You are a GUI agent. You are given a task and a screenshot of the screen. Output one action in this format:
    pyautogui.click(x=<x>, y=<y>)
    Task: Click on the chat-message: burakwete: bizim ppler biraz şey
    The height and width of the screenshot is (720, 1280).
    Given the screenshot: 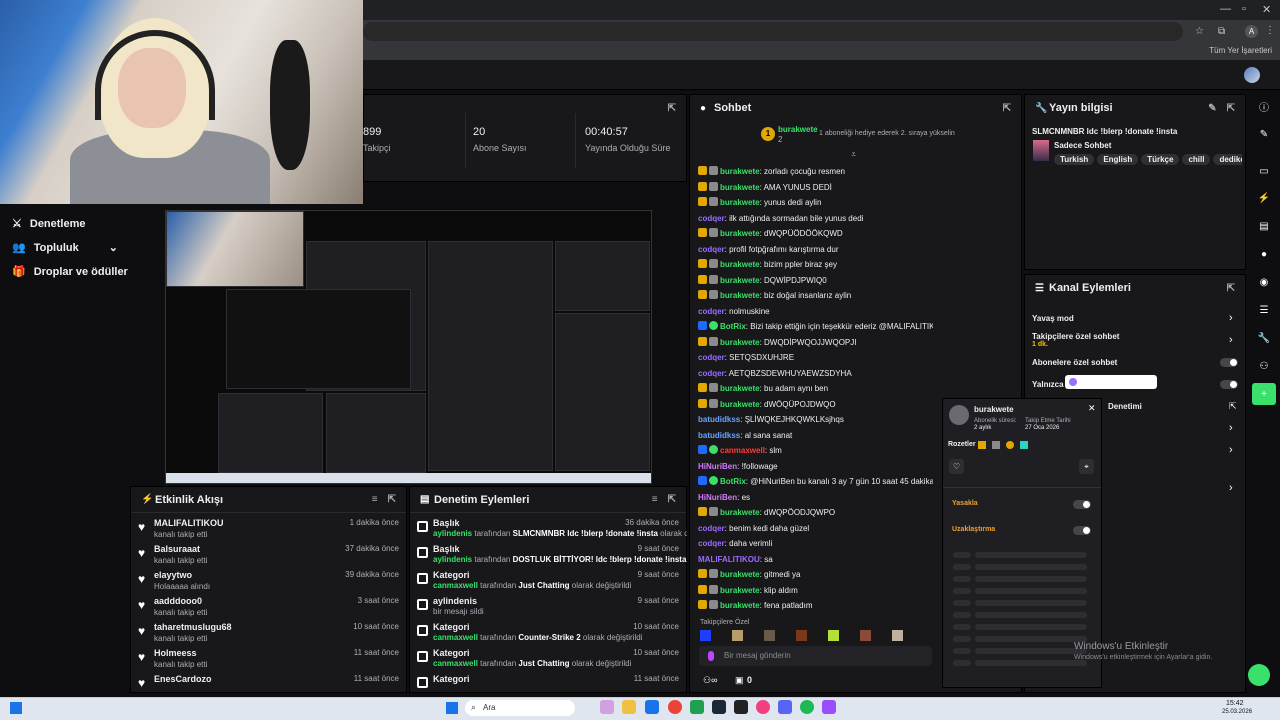 What is the action you would take?
    pyautogui.click(x=815, y=264)
    